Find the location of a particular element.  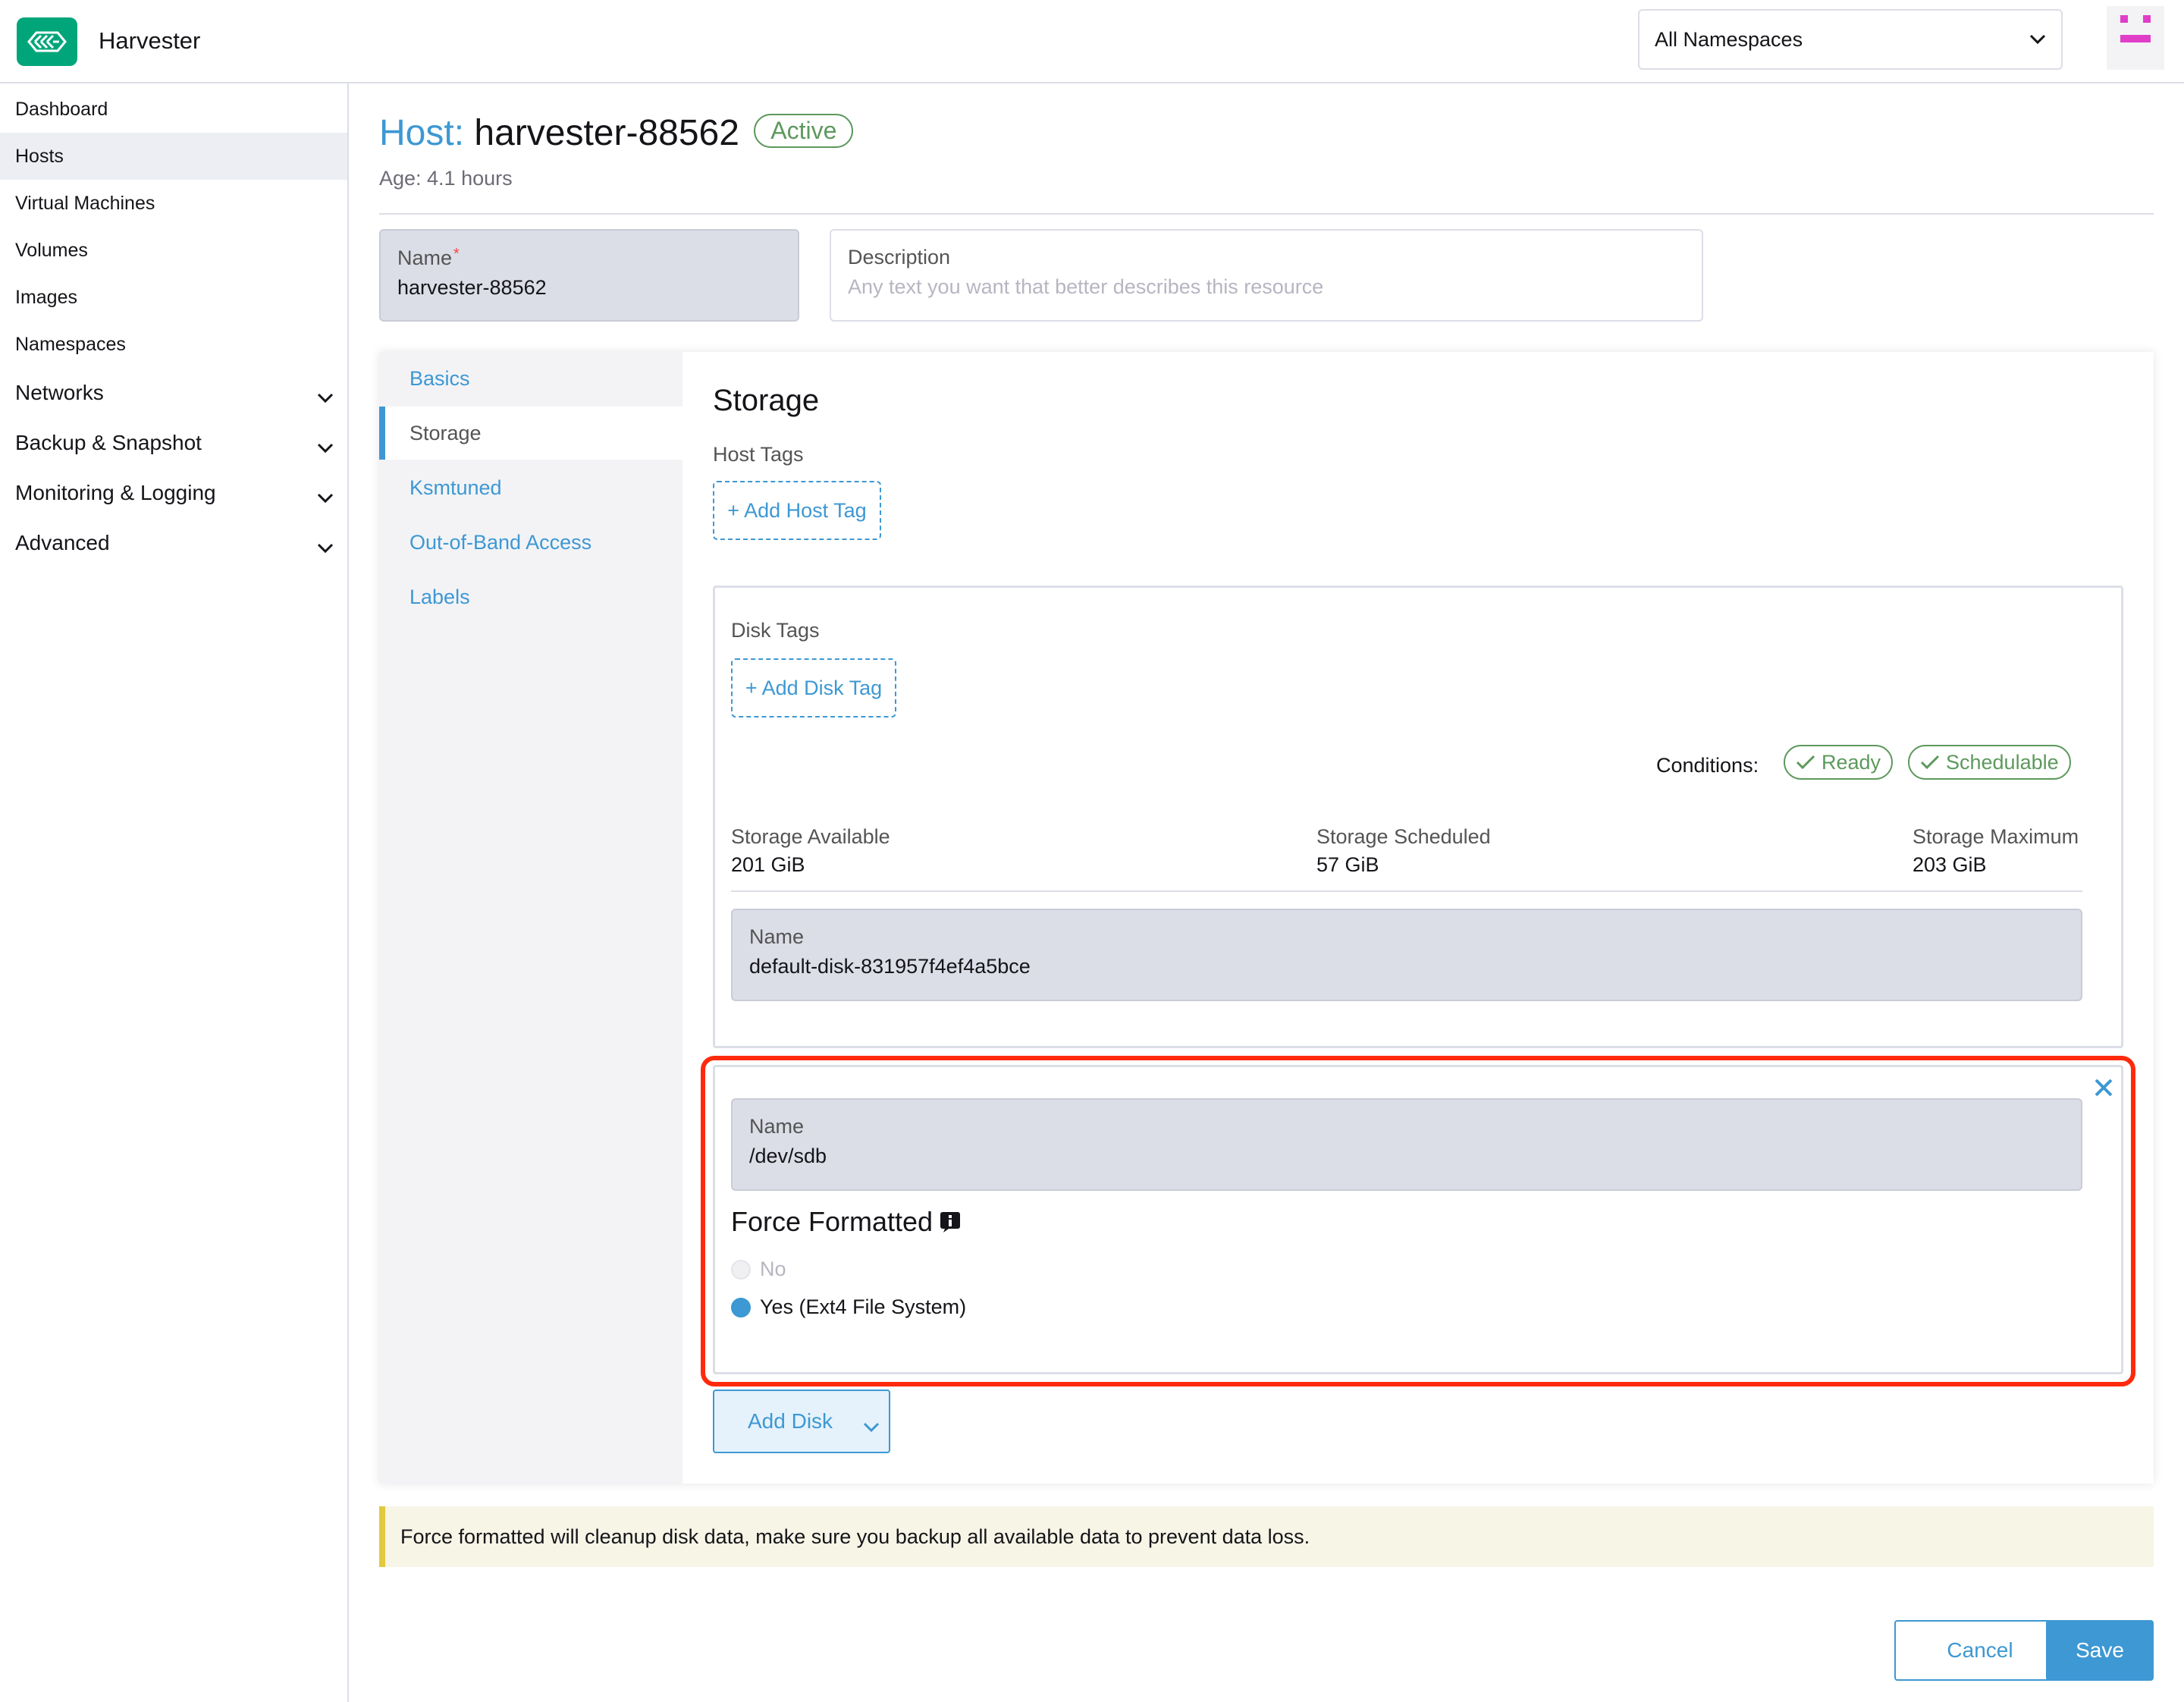

condition-badge-ready: Ready is located at coordinates (1839, 762).